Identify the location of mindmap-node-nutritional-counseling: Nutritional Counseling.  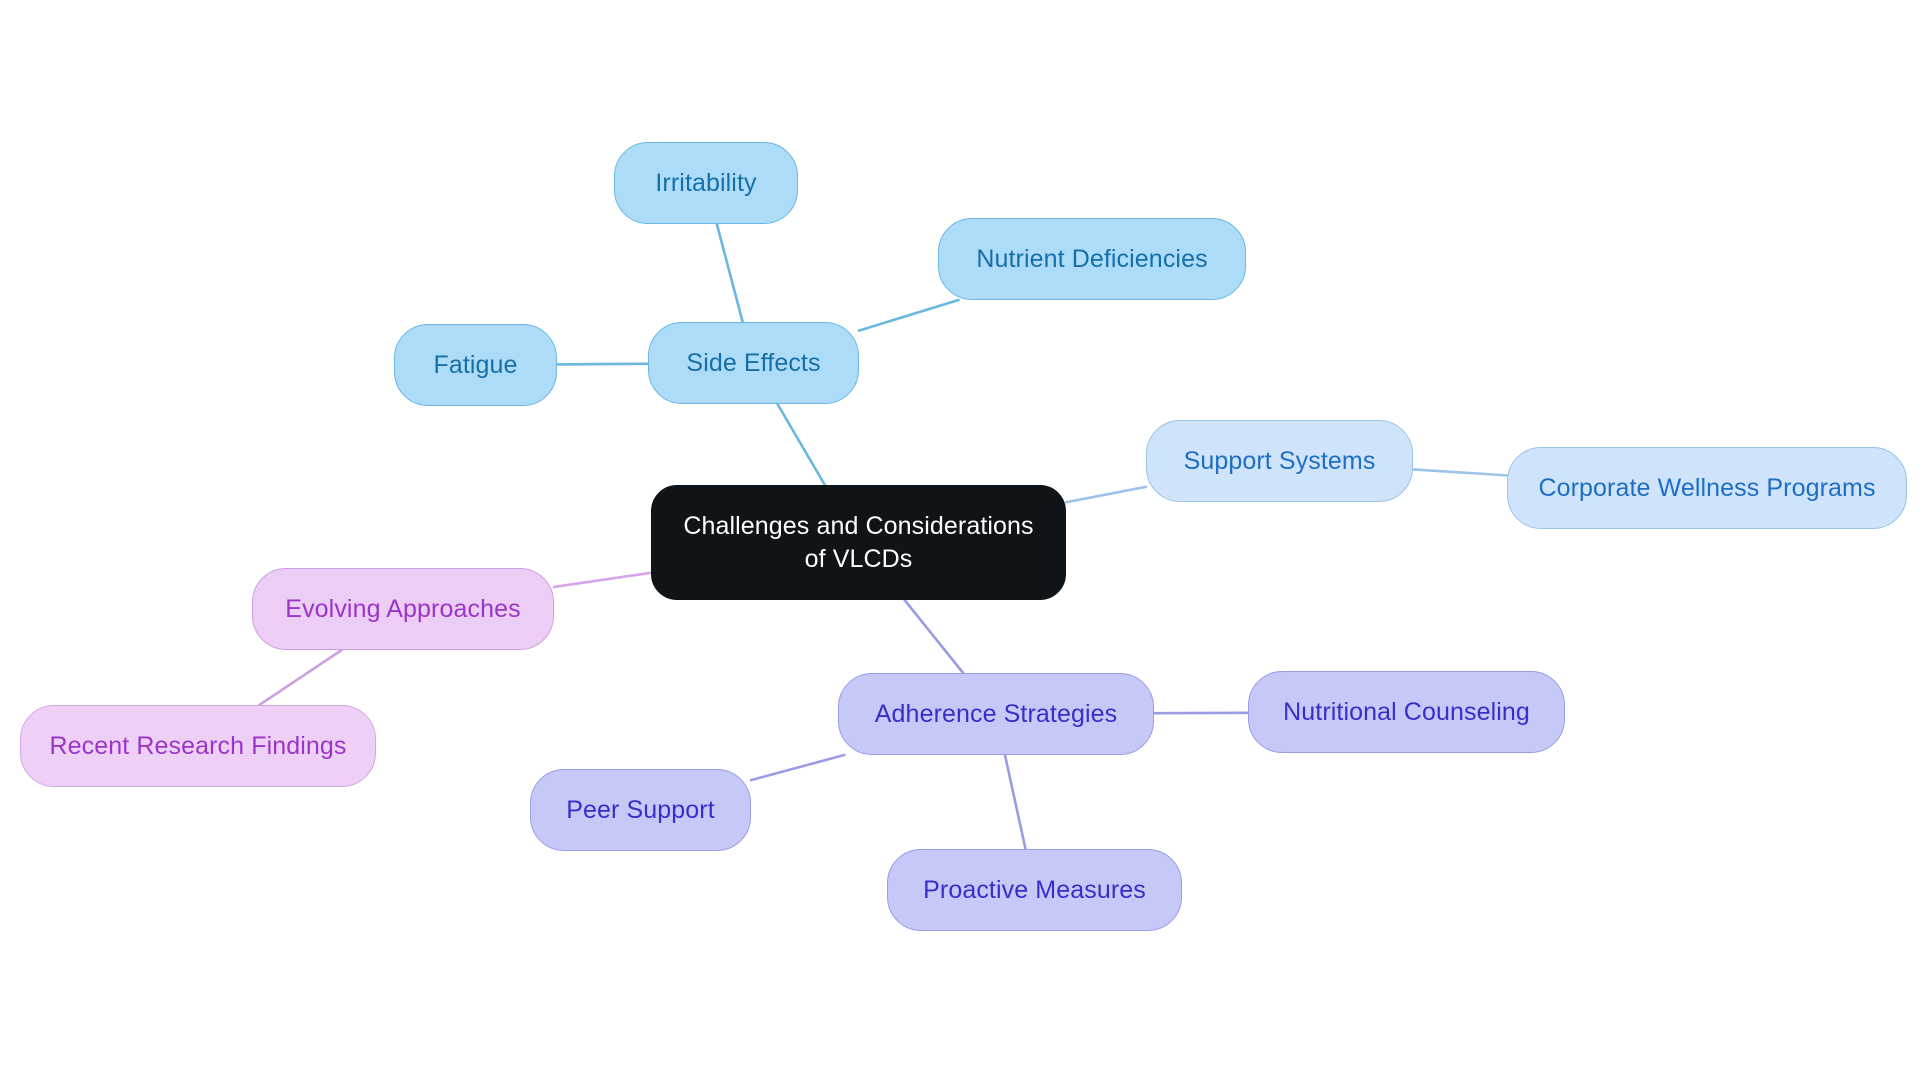
(1406, 712).